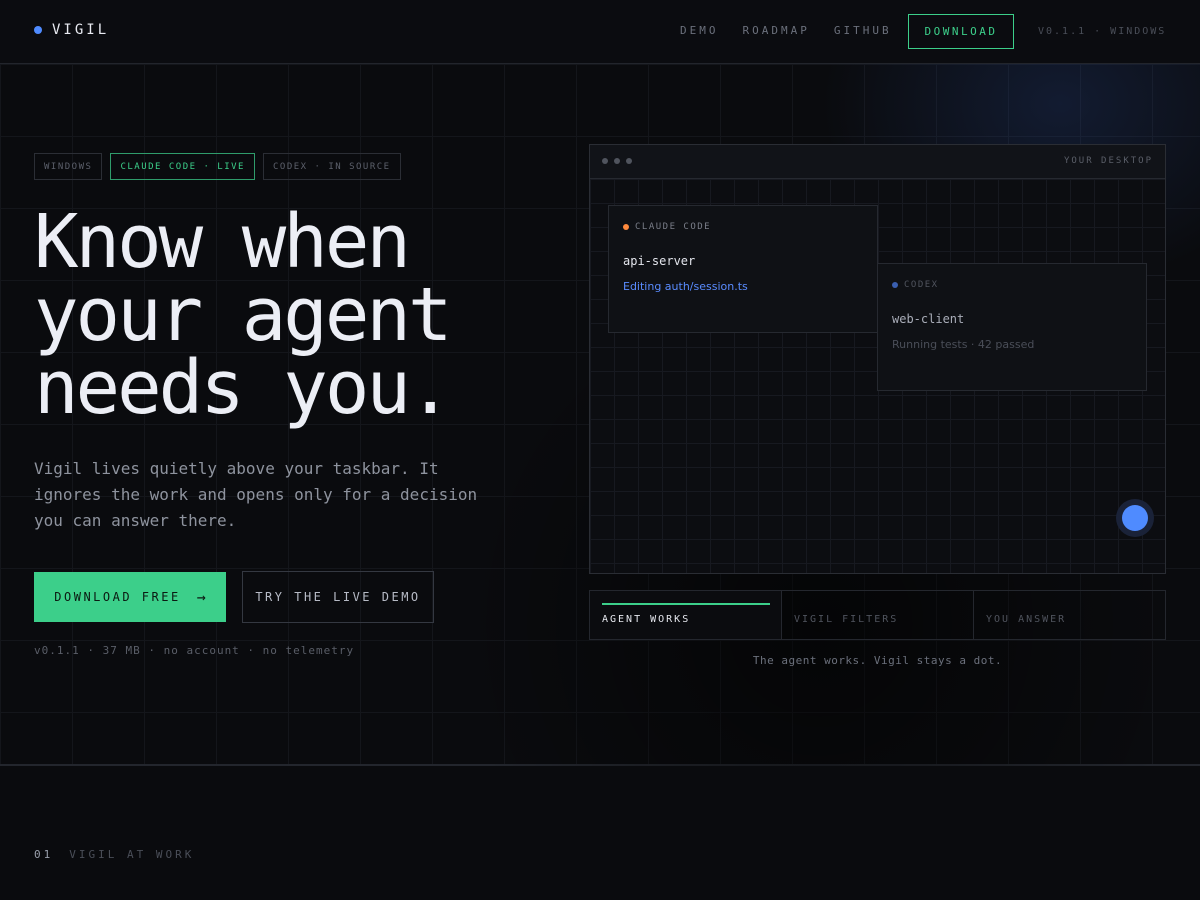 Image resolution: width=1200 pixels, height=900 pixels. I want to click on tag-windows: WINDOWS, so click(68, 166).